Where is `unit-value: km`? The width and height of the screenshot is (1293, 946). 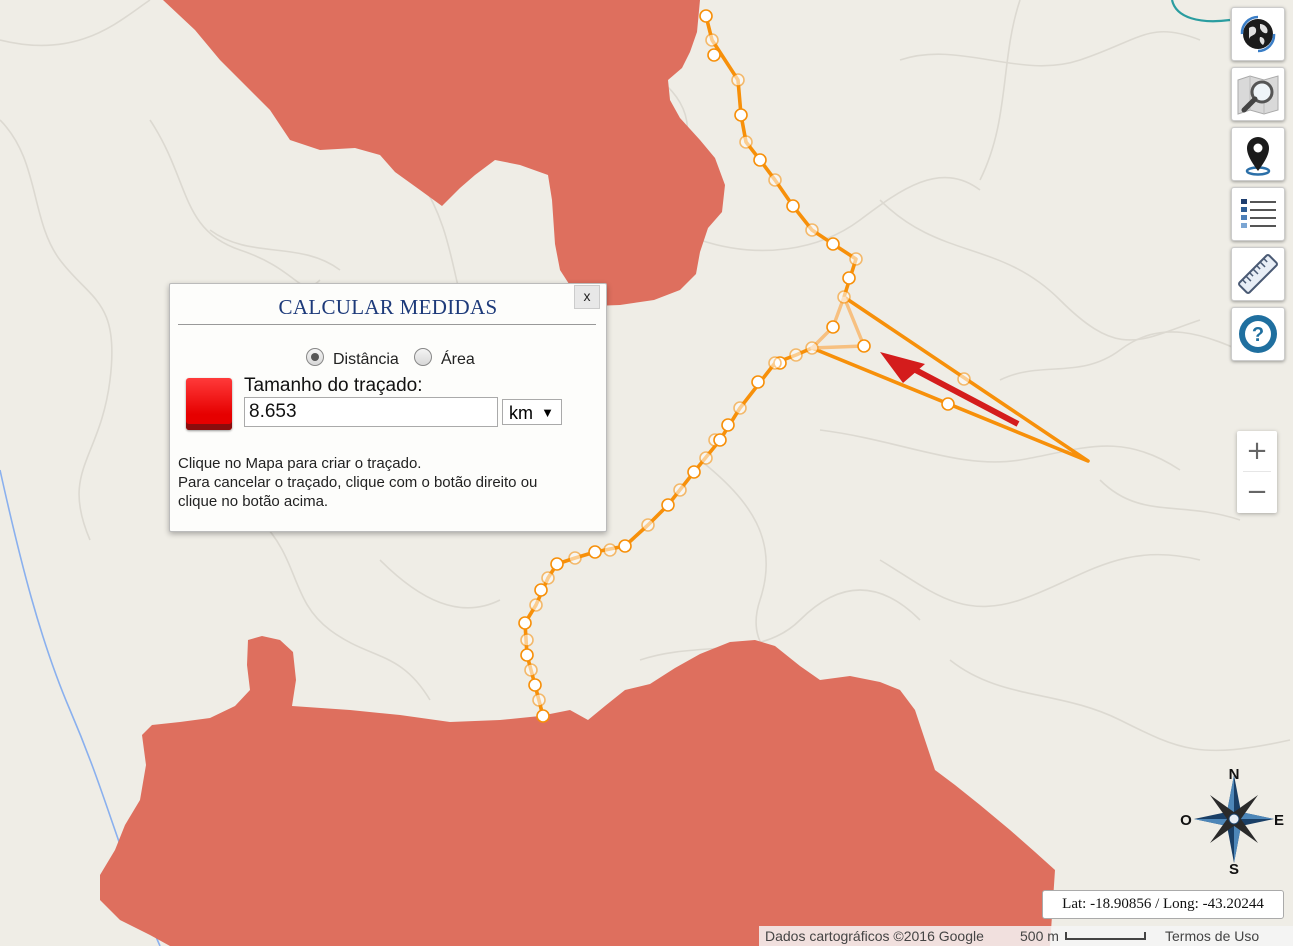
unit-value: km is located at coordinates (521, 413).